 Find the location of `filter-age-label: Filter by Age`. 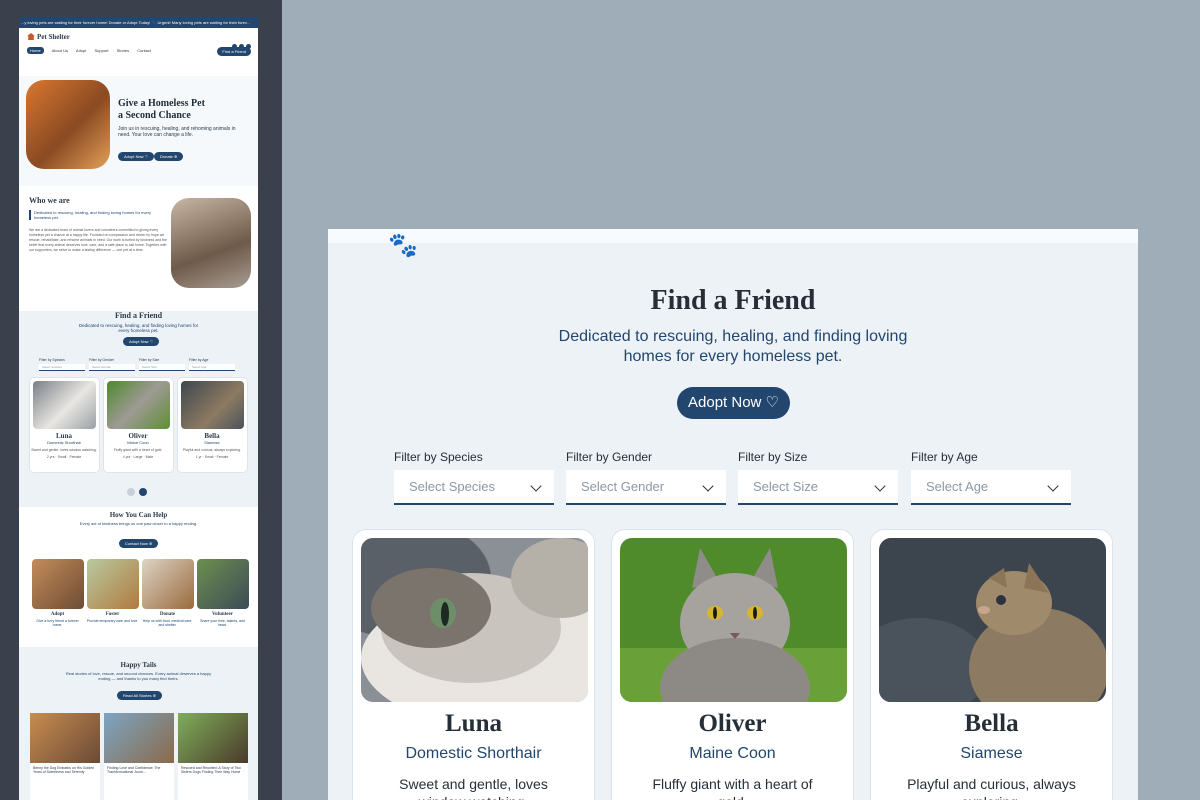

filter-age-label: Filter by Age is located at coordinates (944, 457).